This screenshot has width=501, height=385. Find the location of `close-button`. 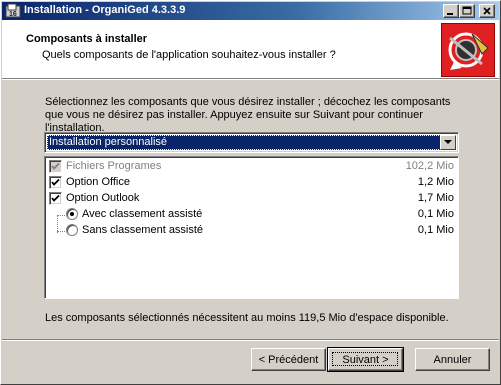

close-button is located at coordinates (487, 11).